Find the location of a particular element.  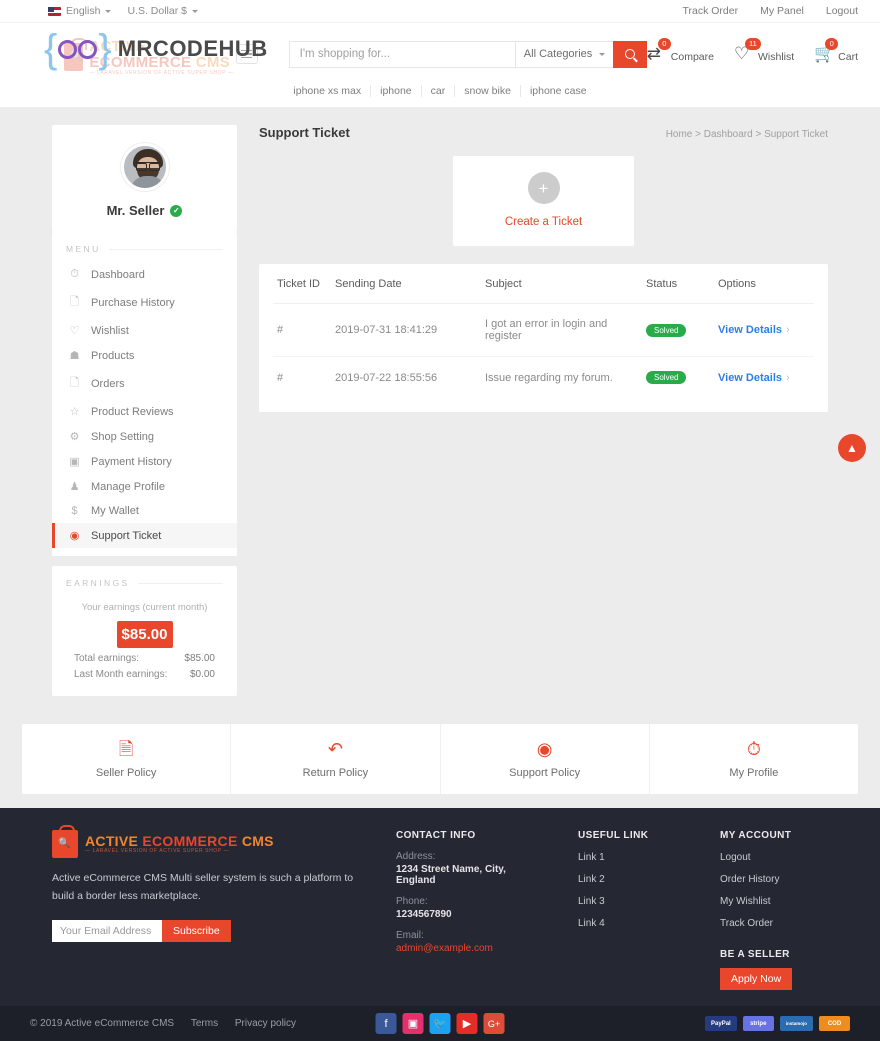

account-link-order-history: Order History is located at coordinates (756, 879).